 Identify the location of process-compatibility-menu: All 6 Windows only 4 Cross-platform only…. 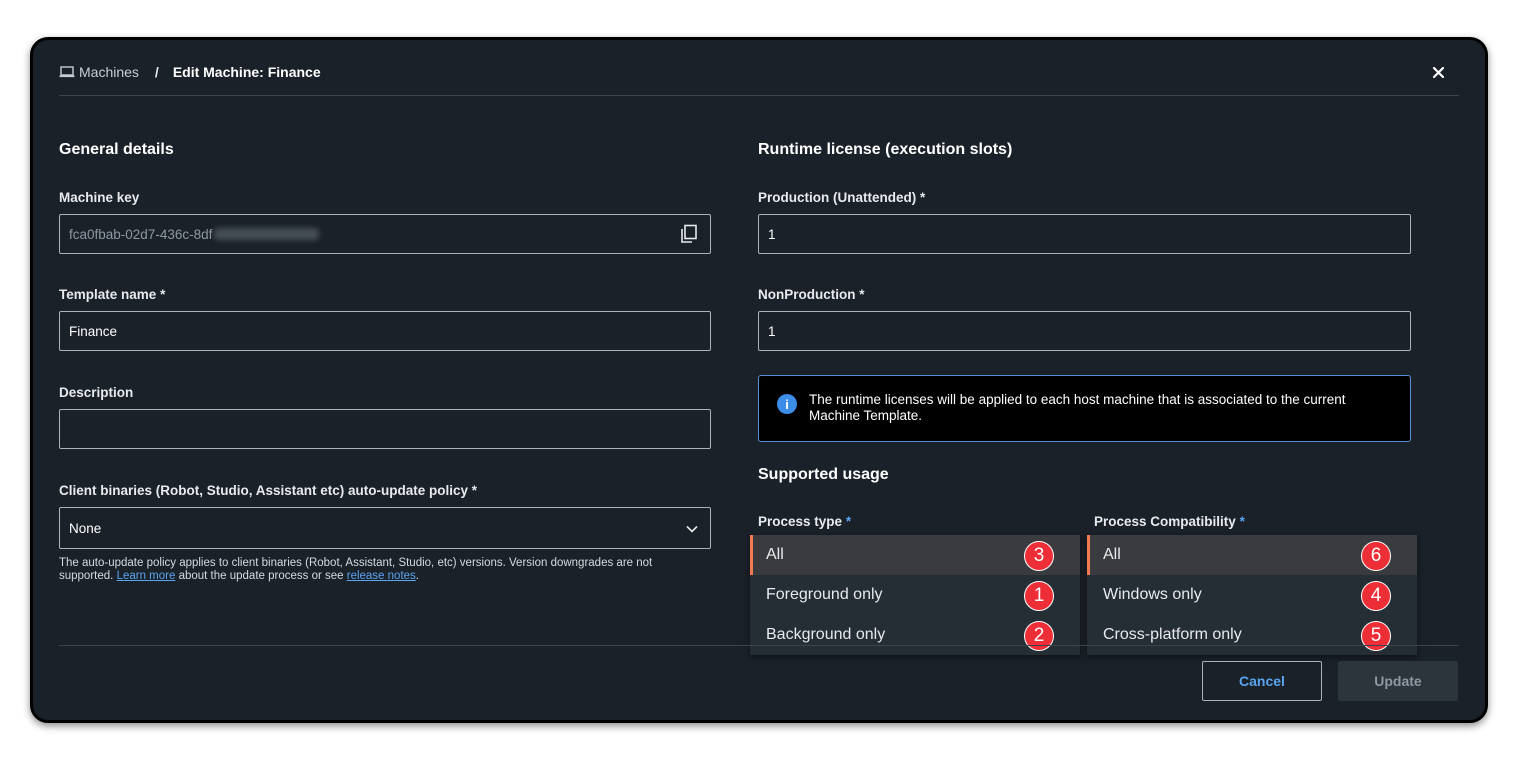
(1252, 595).